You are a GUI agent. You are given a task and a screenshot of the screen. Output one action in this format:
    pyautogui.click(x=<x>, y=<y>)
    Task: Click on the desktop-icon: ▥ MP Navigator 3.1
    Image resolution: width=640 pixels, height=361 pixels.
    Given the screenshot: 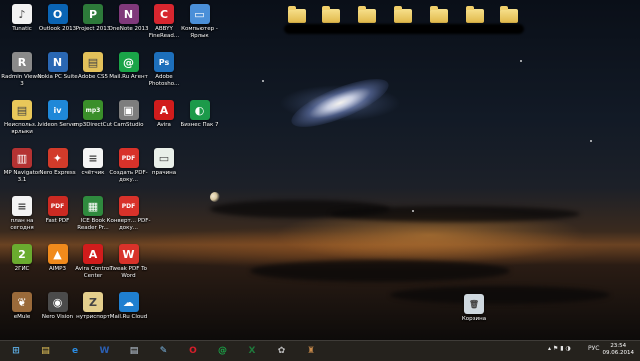 What is the action you would take?
    pyautogui.click(x=22, y=165)
    